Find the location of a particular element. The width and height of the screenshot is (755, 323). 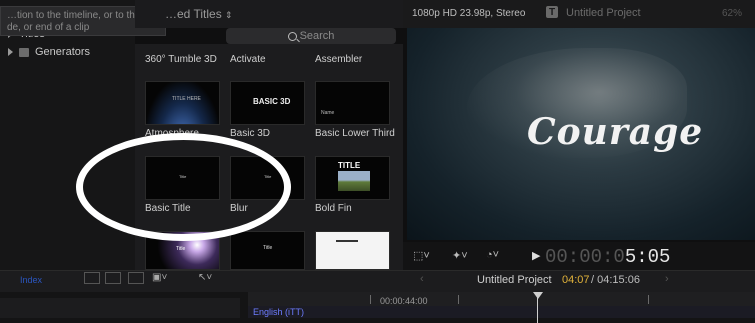

title-thumbnail-atmosphere: TITLE HERE is located at coordinates (182, 103).